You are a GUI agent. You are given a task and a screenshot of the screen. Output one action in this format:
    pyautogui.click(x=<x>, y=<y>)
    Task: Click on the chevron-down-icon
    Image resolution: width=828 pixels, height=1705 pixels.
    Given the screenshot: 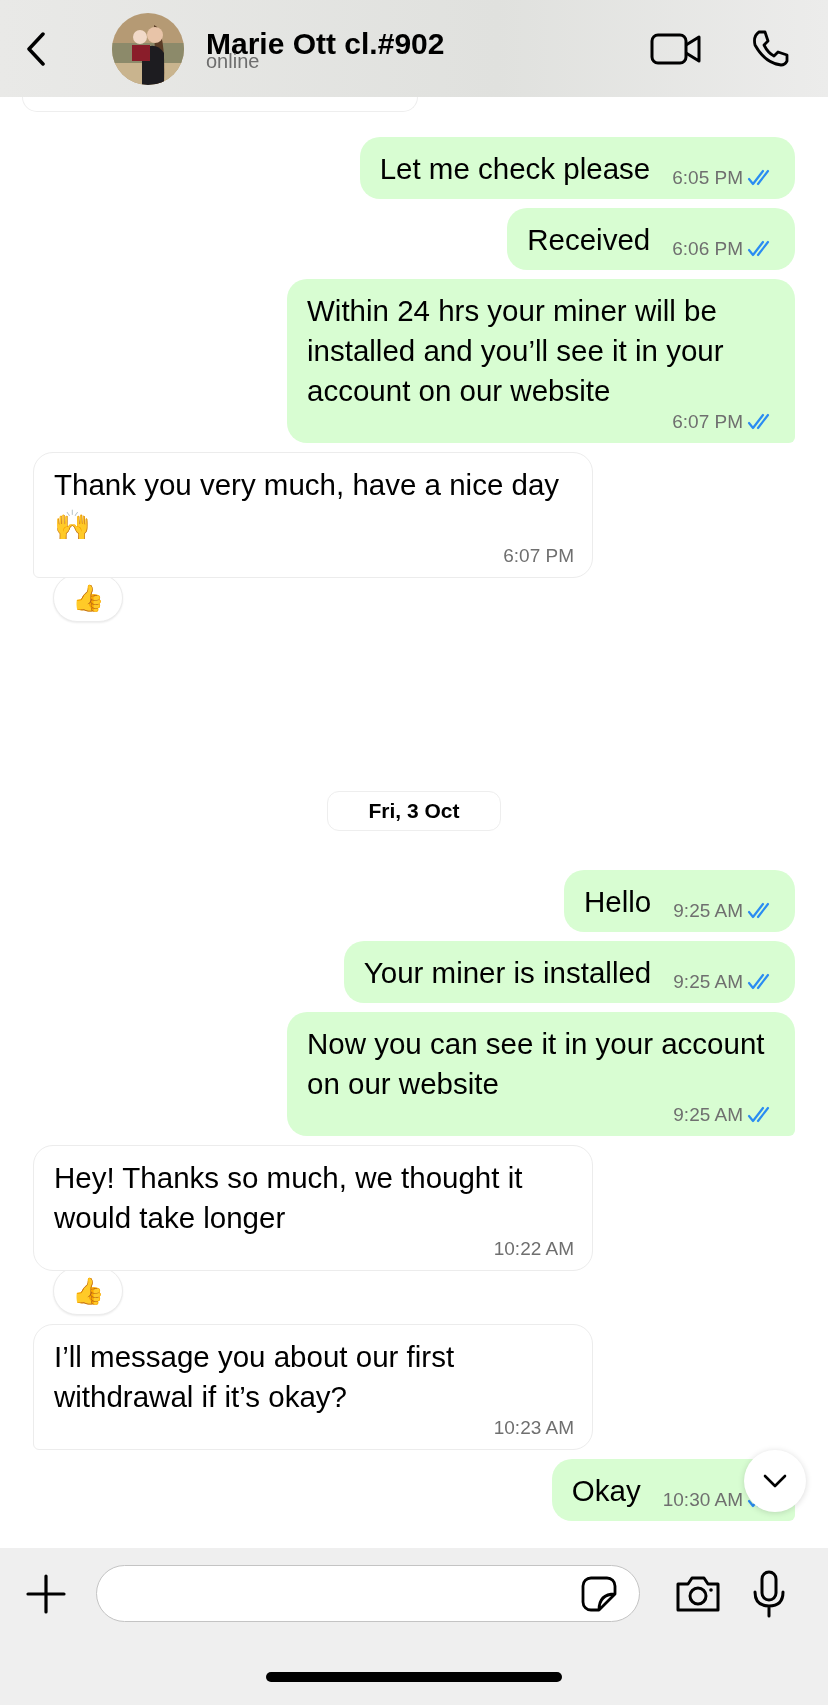 What is the action you would take?
    pyautogui.click(x=775, y=1481)
    